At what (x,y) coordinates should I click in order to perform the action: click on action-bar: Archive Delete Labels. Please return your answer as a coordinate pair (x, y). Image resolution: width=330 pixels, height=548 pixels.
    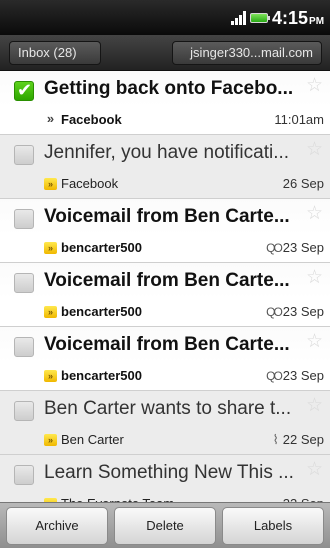
    Looking at the image, I should click on (165, 525).